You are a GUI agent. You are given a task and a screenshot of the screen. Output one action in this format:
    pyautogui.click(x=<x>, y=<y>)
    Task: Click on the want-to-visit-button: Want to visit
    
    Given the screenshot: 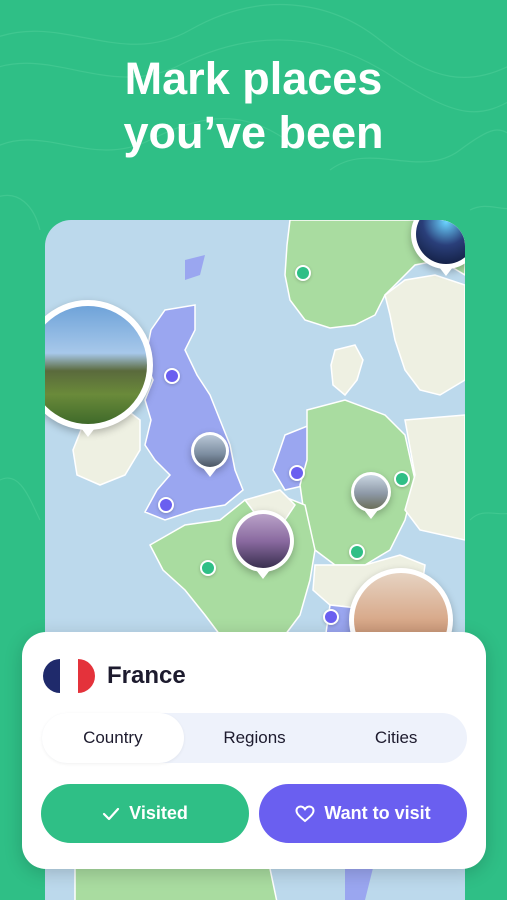 What is the action you would take?
    pyautogui.click(x=363, y=813)
    